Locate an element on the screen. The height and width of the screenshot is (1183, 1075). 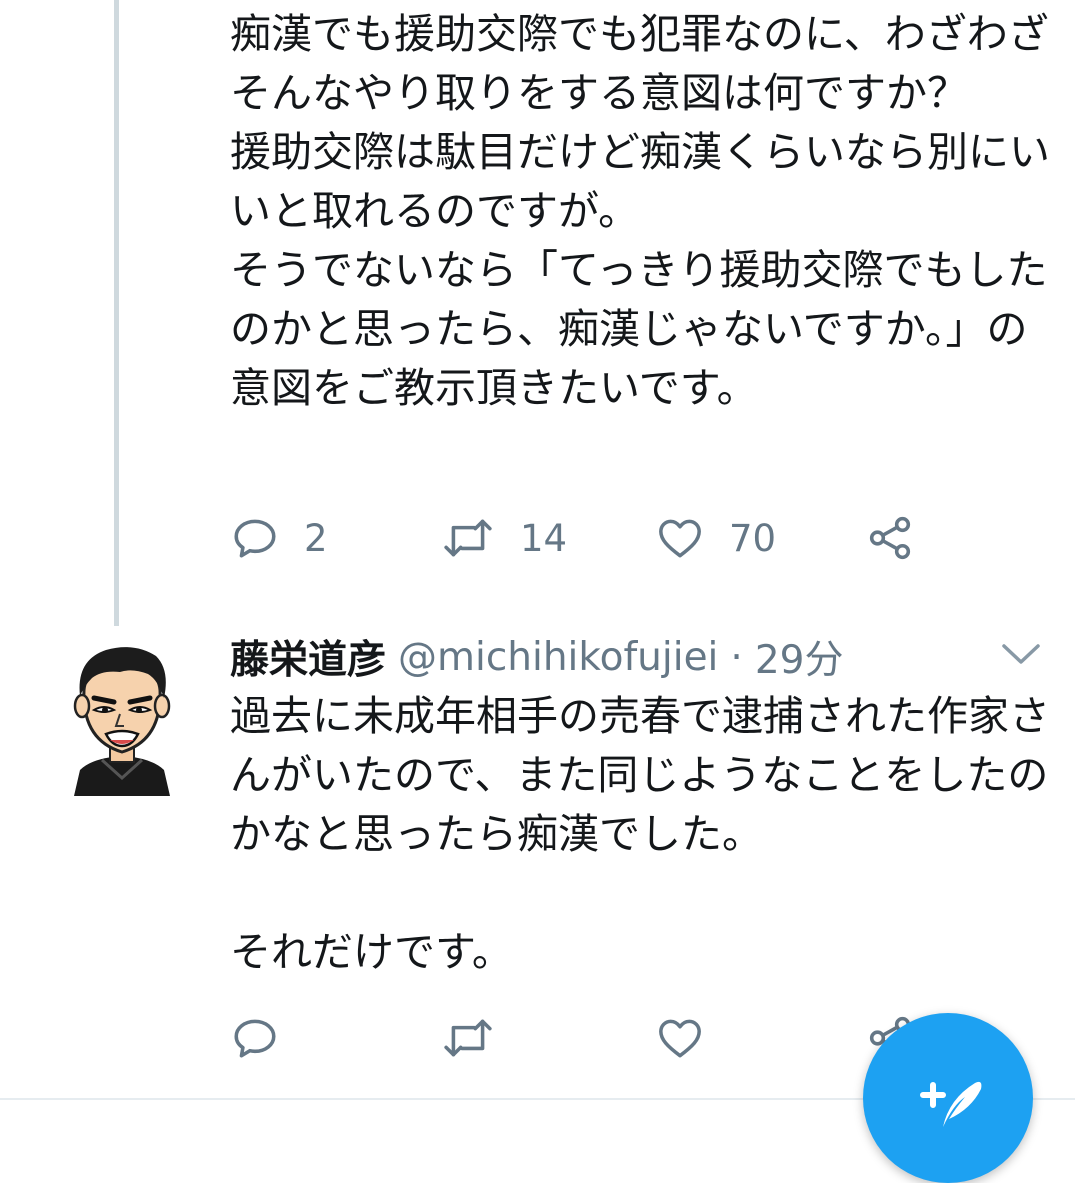
timestamp: 29分 is located at coordinates (799, 657).